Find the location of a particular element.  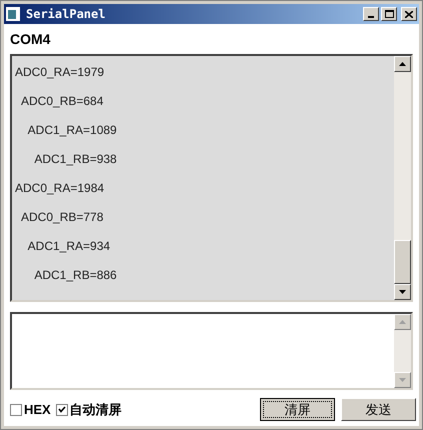

scroll-up-button is located at coordinates (402, 64).